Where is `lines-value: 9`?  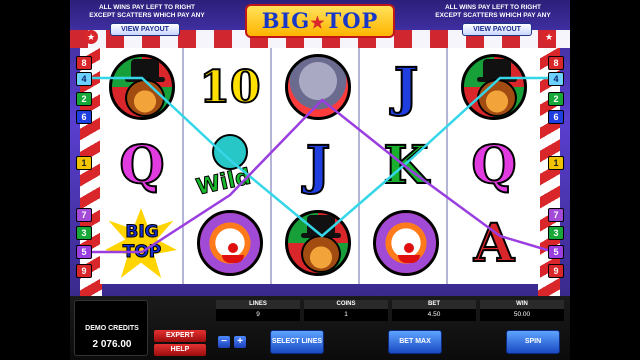
lines-value: 9 is located at coordinates (258, 315).